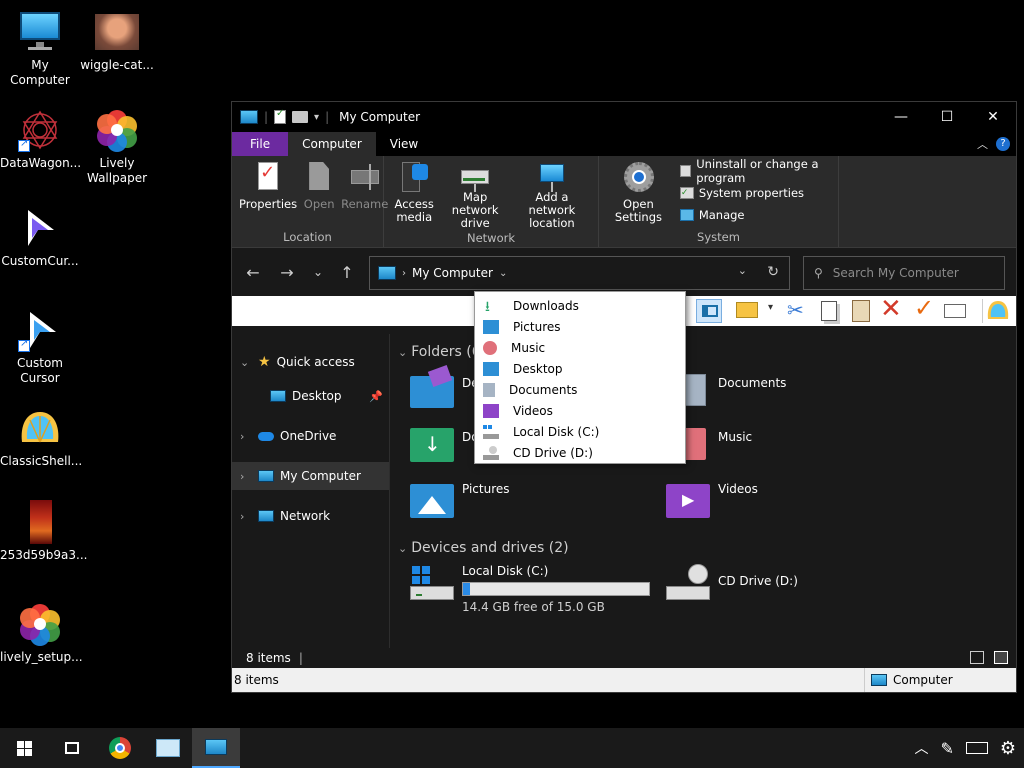 The width and height of the screenshot is (1024, 768). Describe the element at coordinates (72, 748) in the screenshot. I see `task-view-button` at that location.